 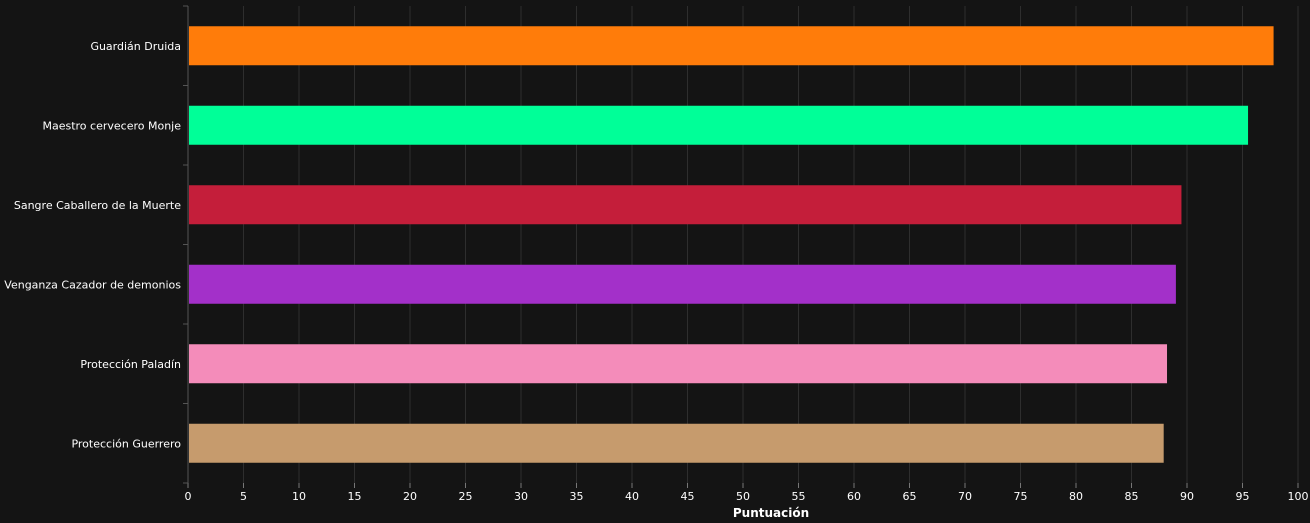 What do you see at coordinates (355, 496) in the screenshot?
I see `x-tick-label: 15` at bounding box center [355, 496].